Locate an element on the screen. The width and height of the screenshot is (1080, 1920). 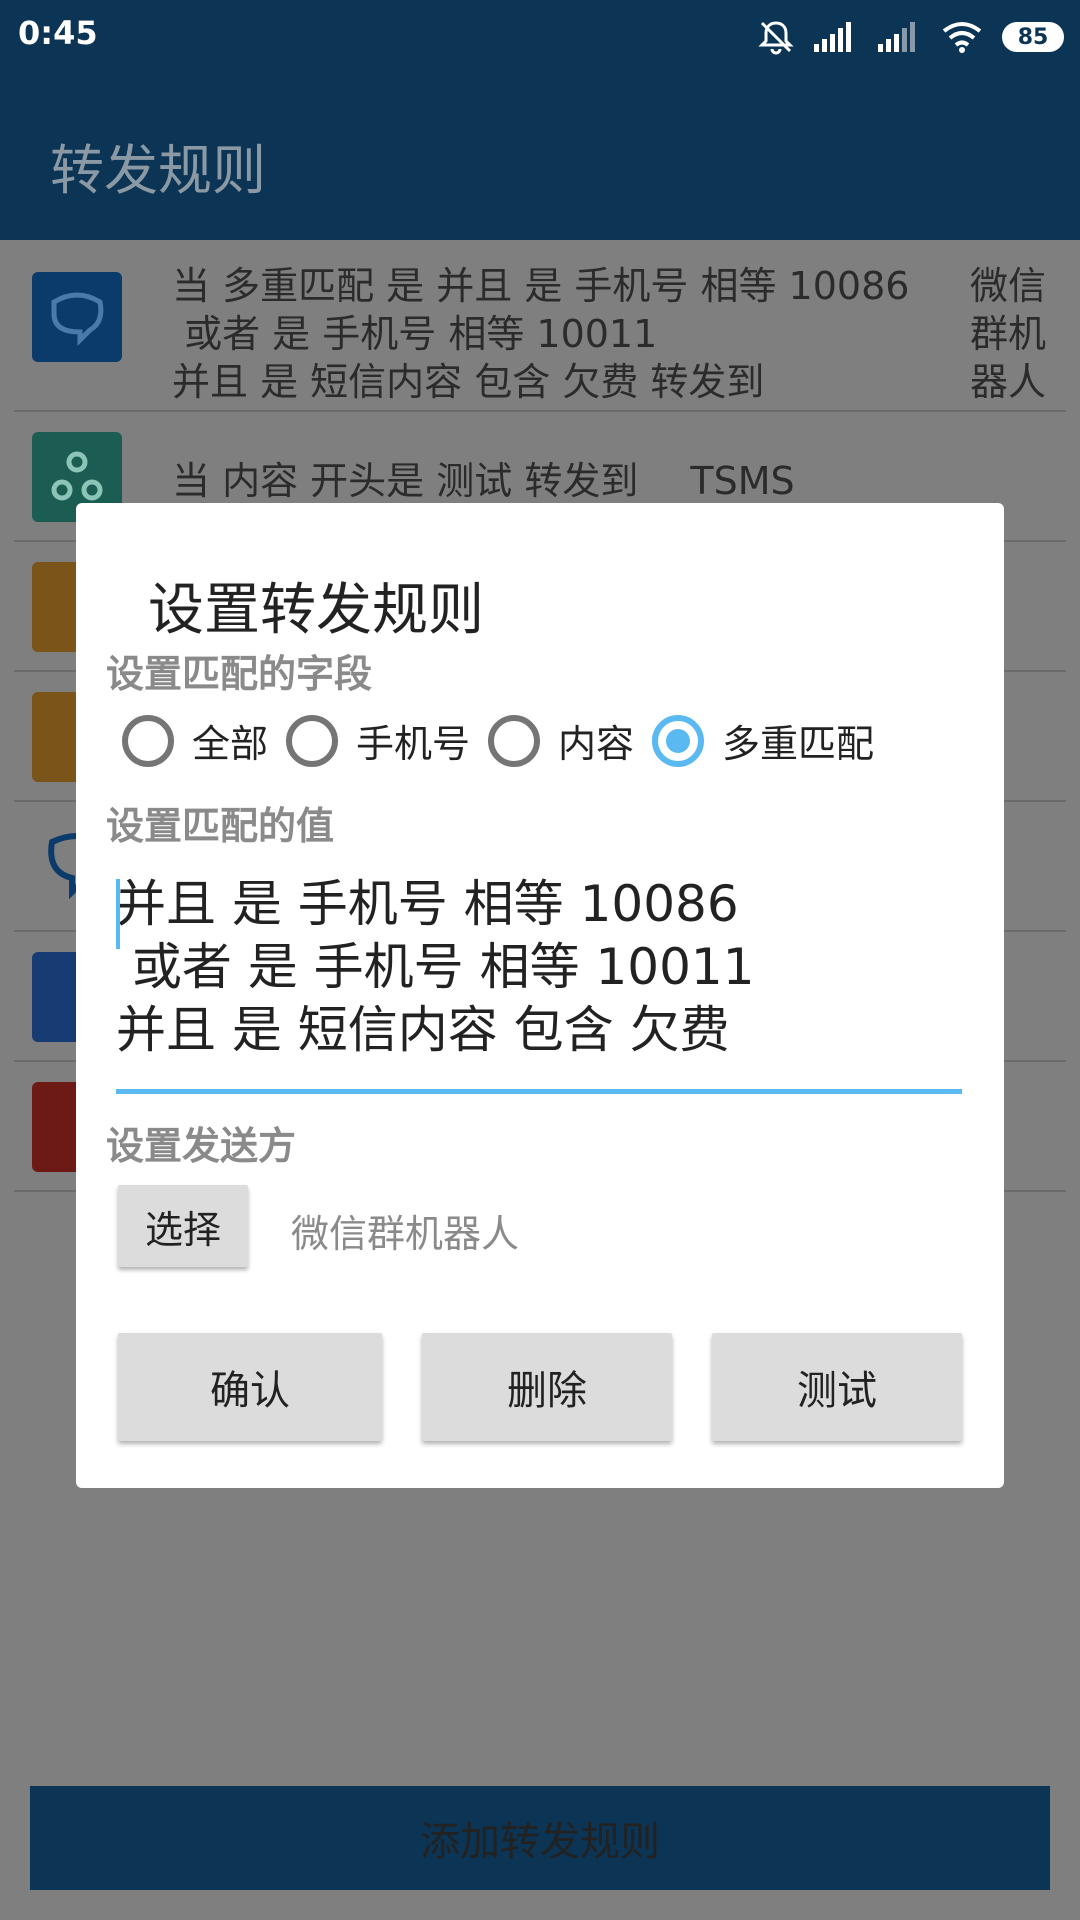
delete-button: 删除 is located at coordinates (547, 1387).